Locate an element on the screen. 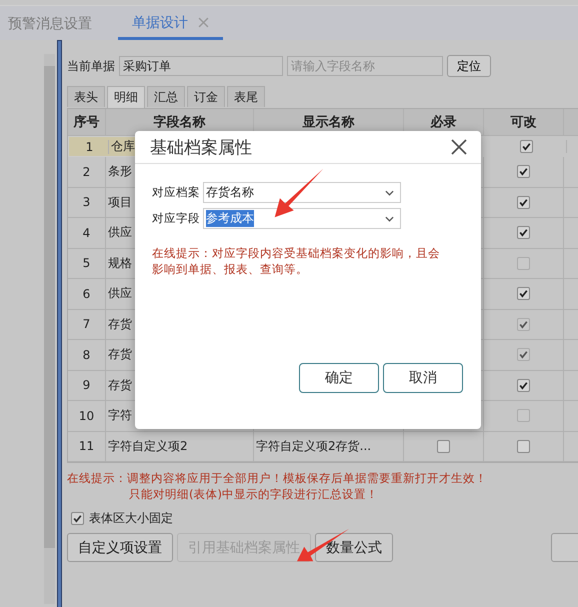 Image resolution: width=578 pixels, height=607 pixels. field-label: 对应档案 is located at coordinates (176, 192).